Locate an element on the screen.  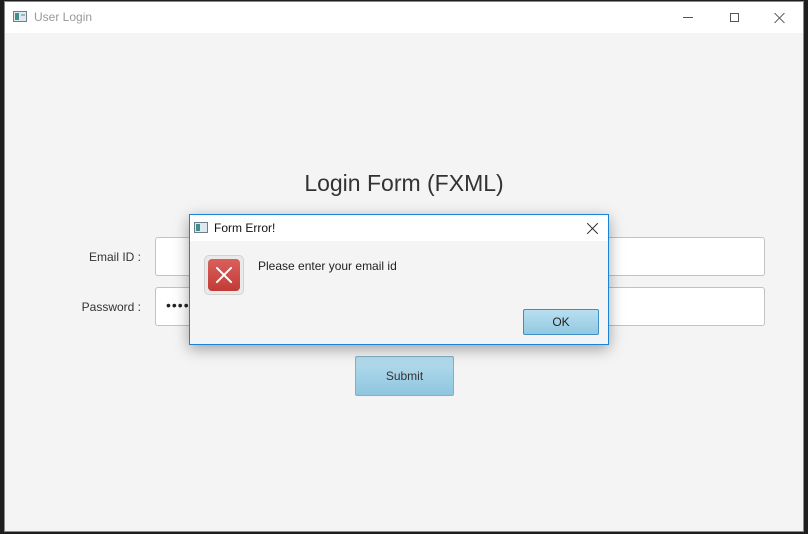
app-window-icon is located at coordinates (20, 16).